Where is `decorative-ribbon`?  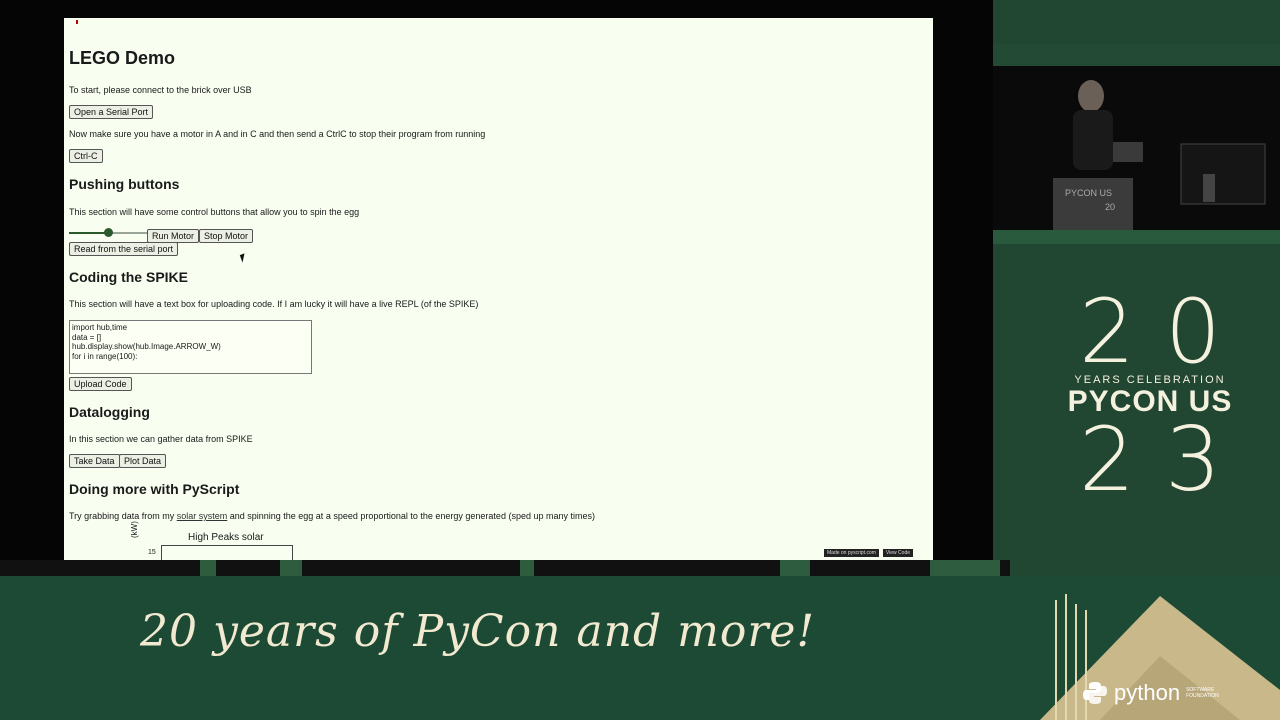 decorative-ribbon is located at coordinates (505, 568).